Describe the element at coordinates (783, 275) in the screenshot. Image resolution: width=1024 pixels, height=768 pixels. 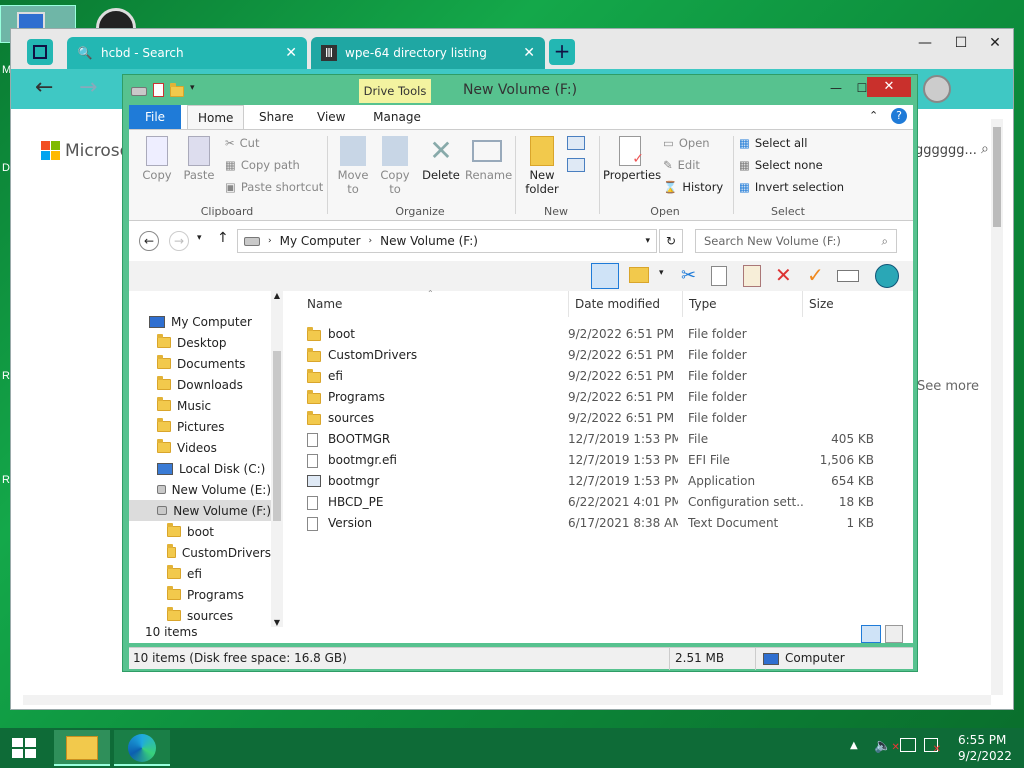
I see `delete-icon: ✕` at that location.